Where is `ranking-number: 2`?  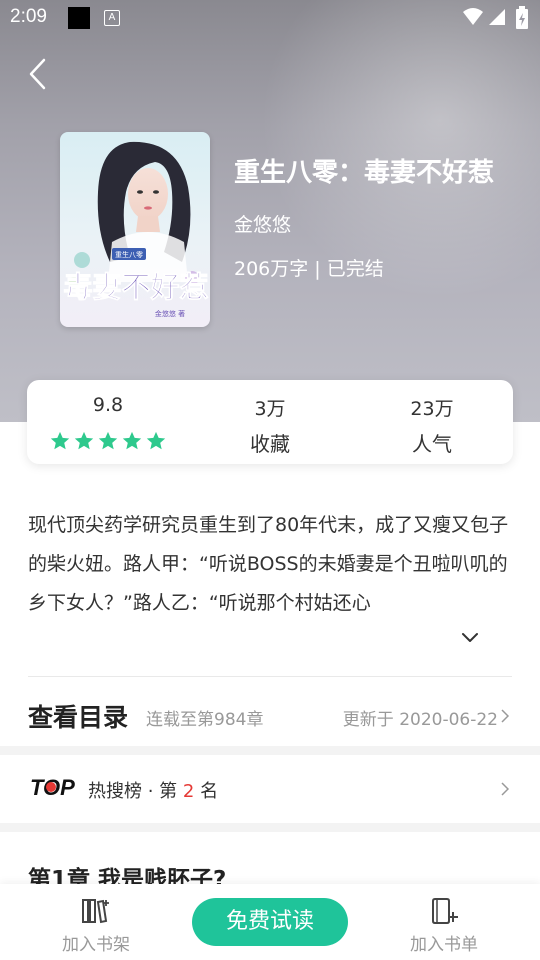 ranking-number: 2 is located at coordinates (188, 791).